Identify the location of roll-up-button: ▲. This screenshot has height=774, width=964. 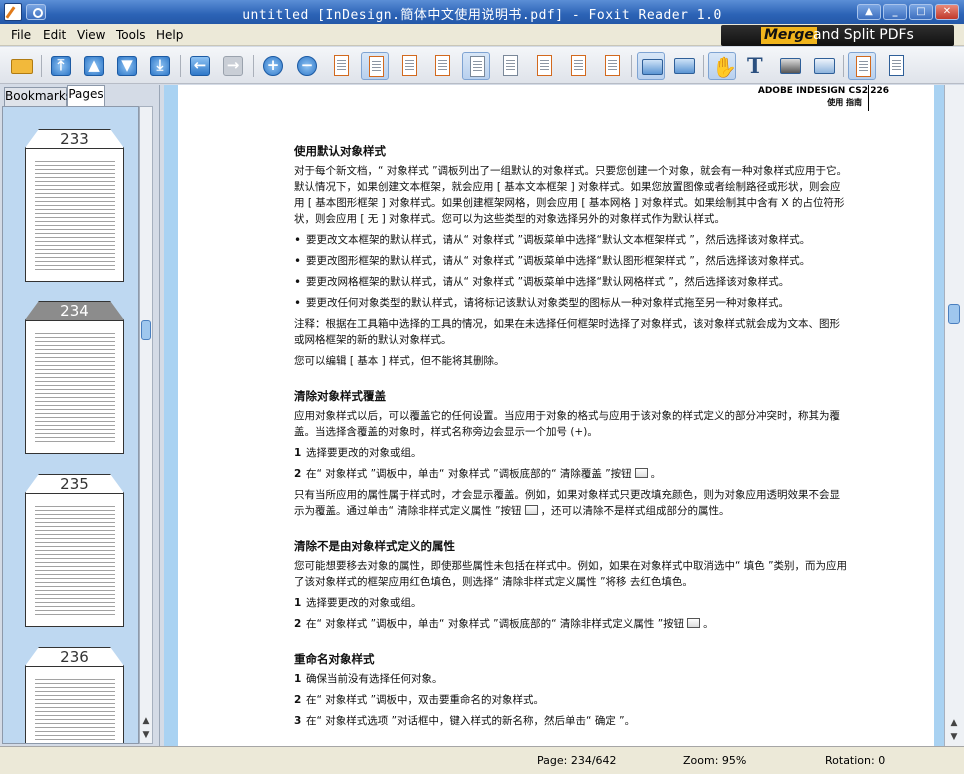
(869, 12).